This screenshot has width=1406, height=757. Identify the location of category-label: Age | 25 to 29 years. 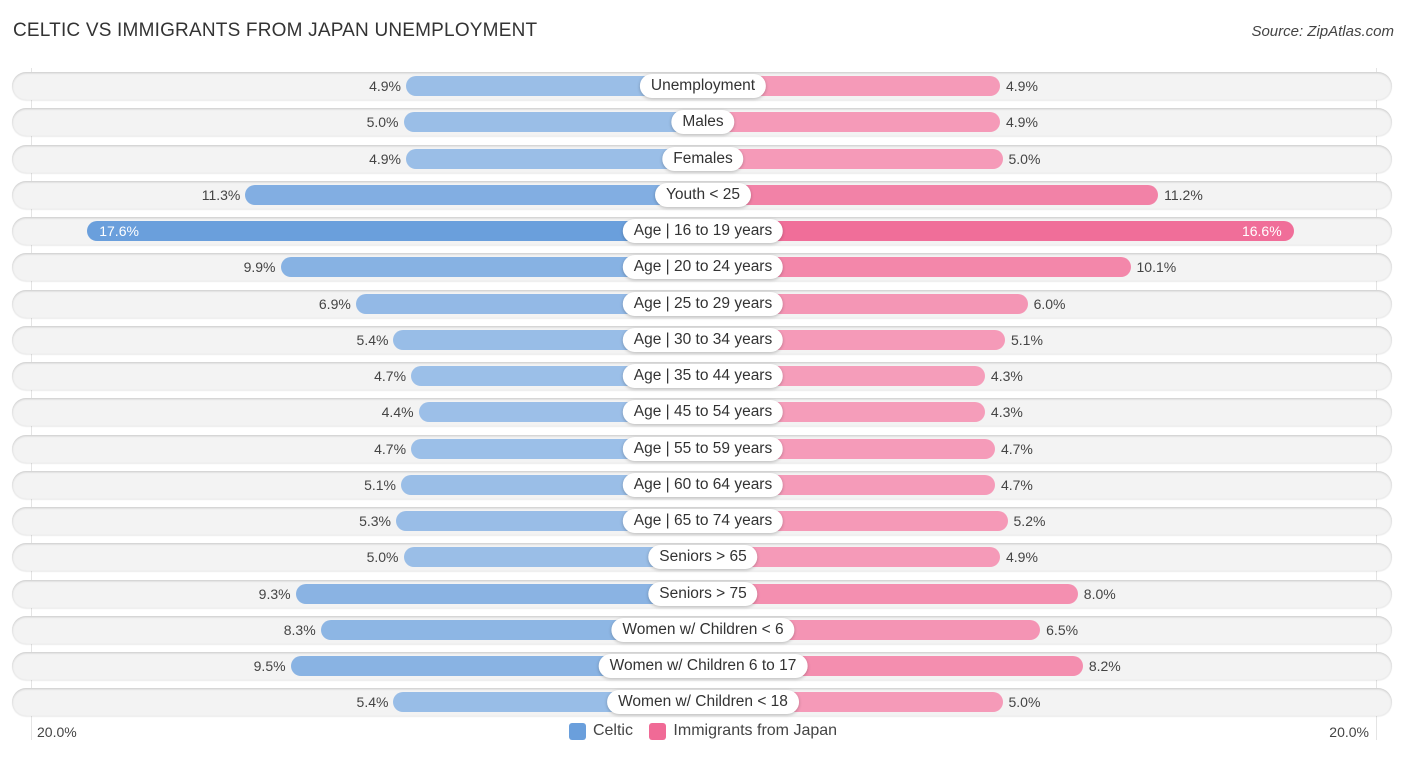
(703, 303).